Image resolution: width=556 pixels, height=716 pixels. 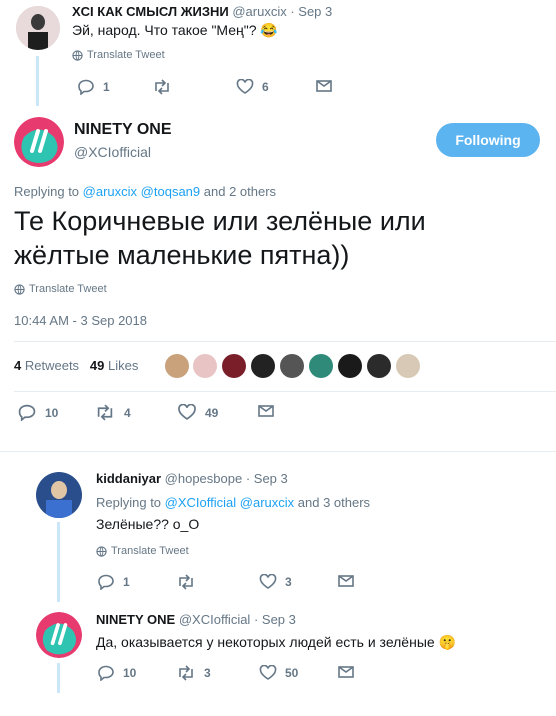 I want to click on like-count: 50, so click(x=292, y=673).